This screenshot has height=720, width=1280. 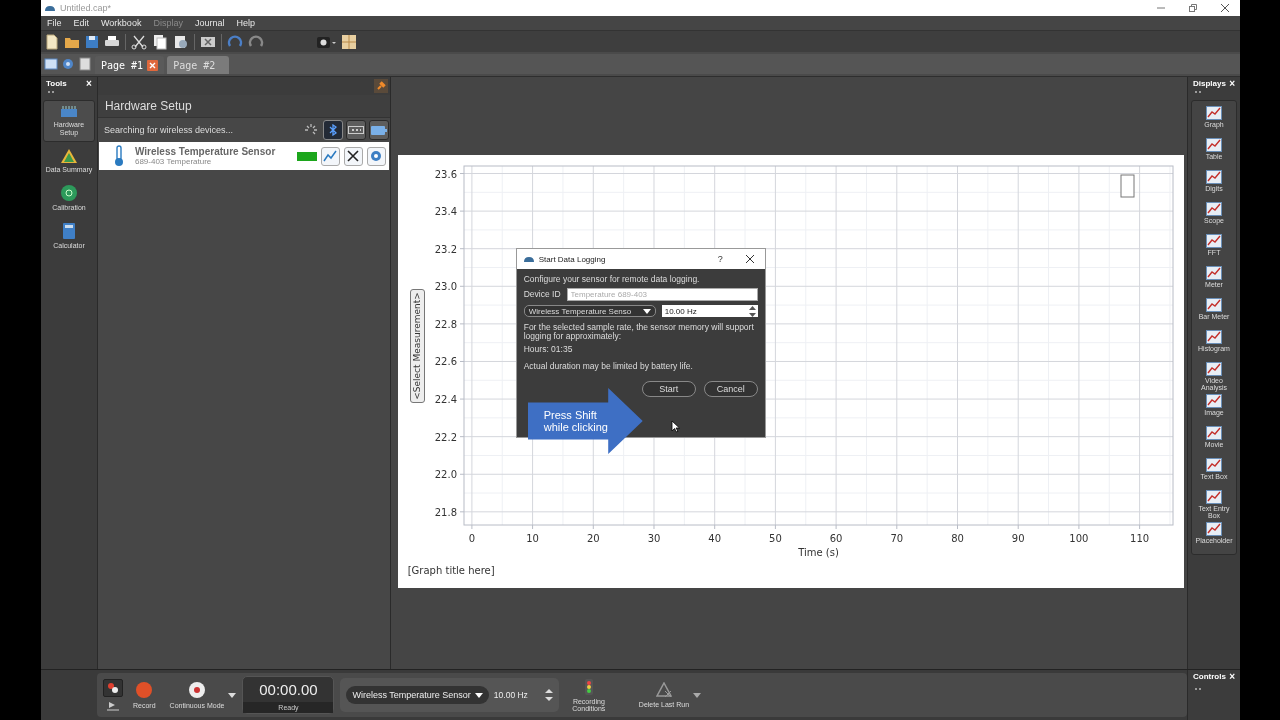 I want to click on y-tick-label: 23.0, so click(x=445, y=287).